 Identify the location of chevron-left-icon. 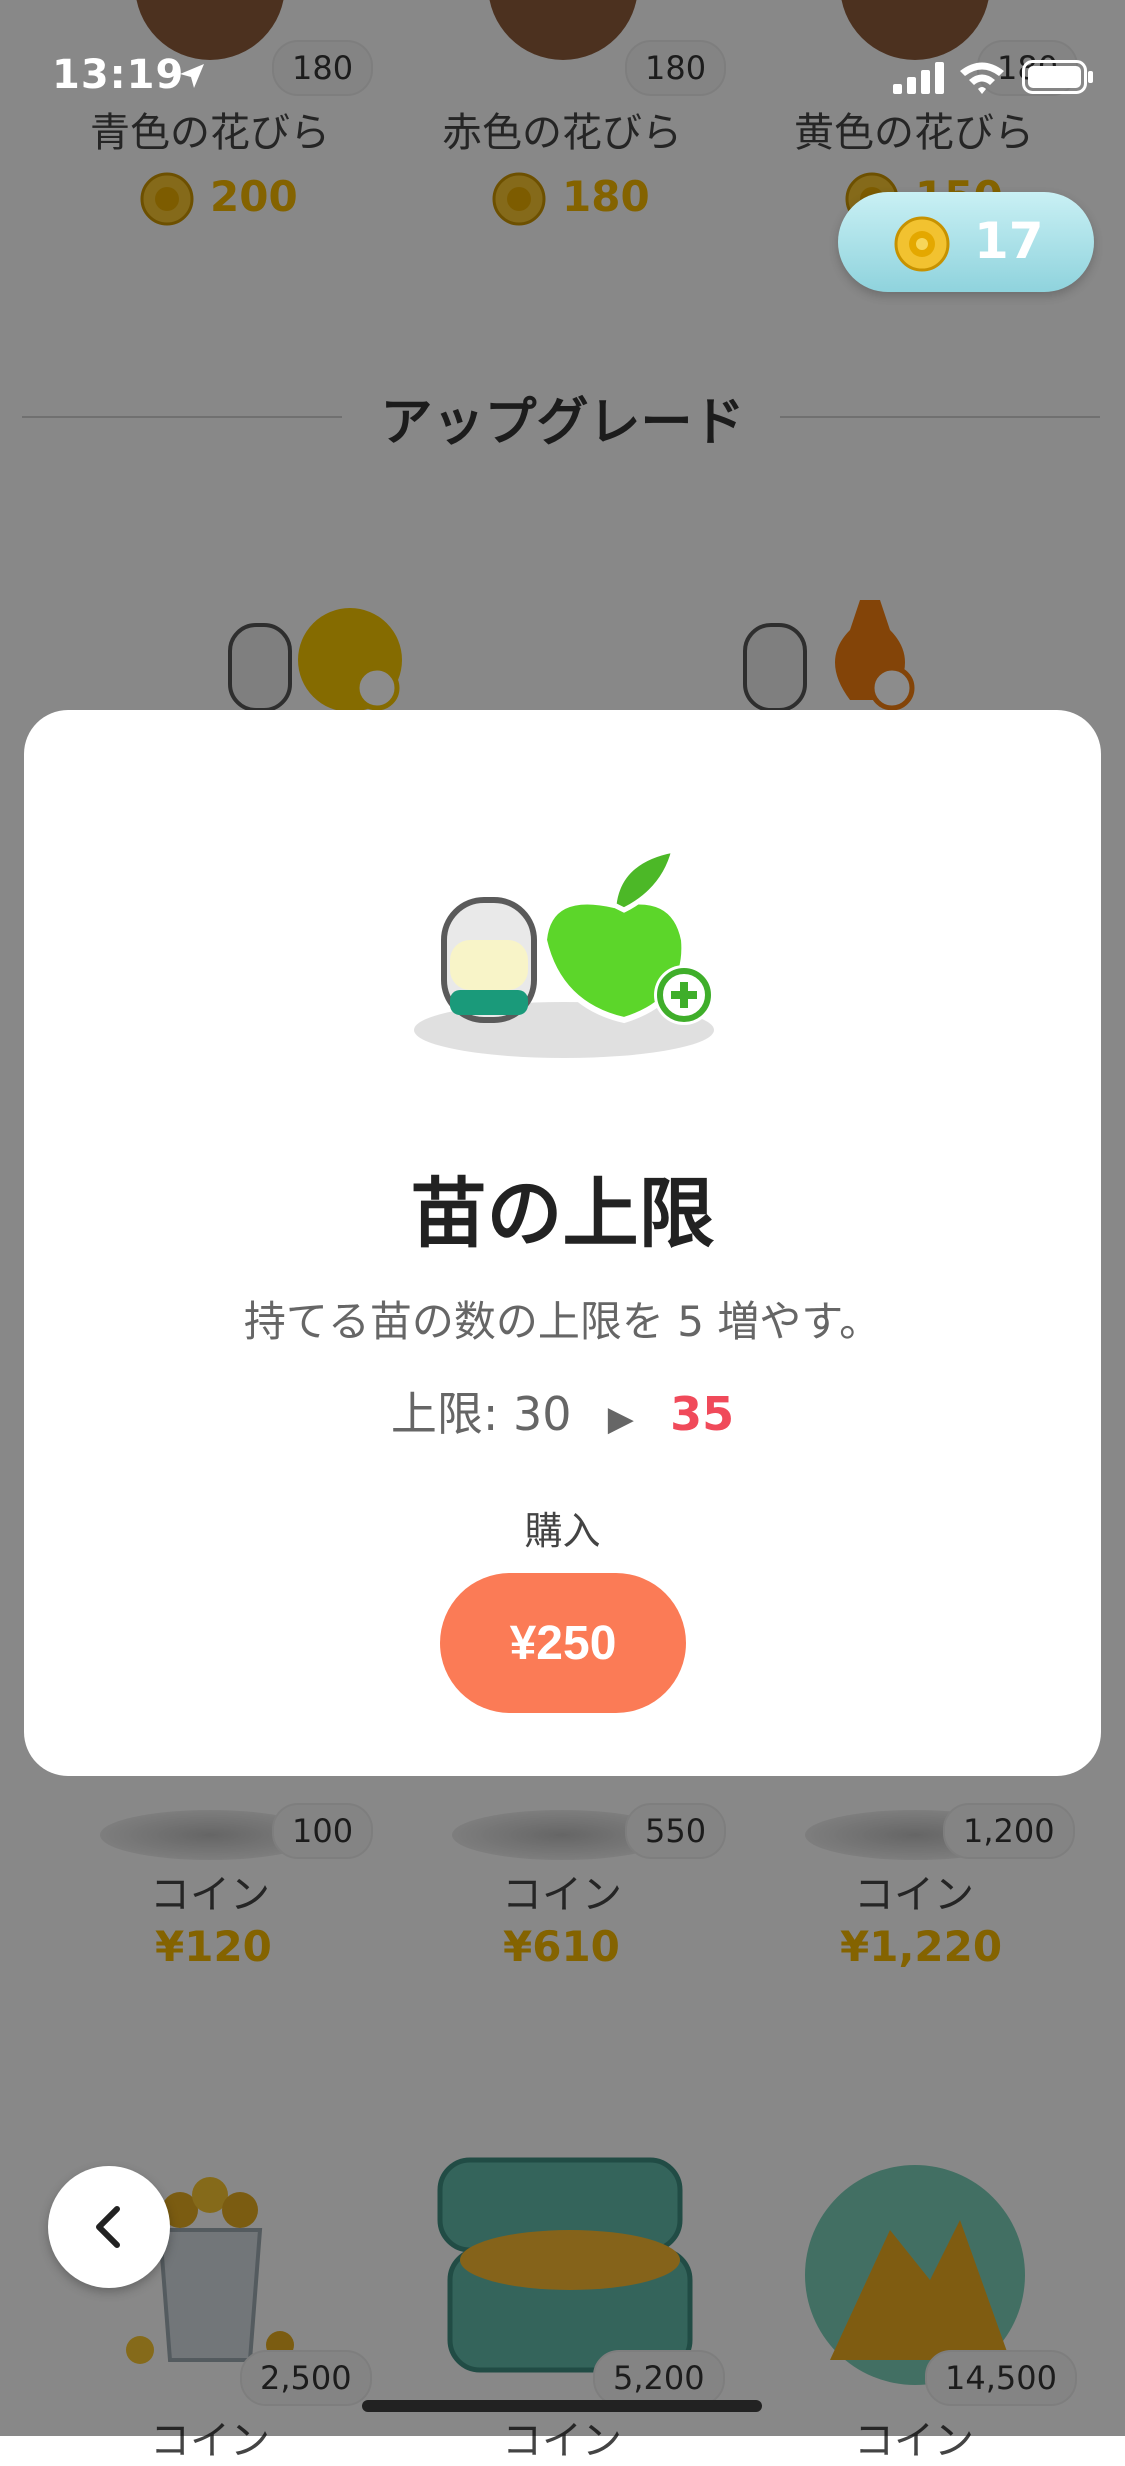
(108, 2227).